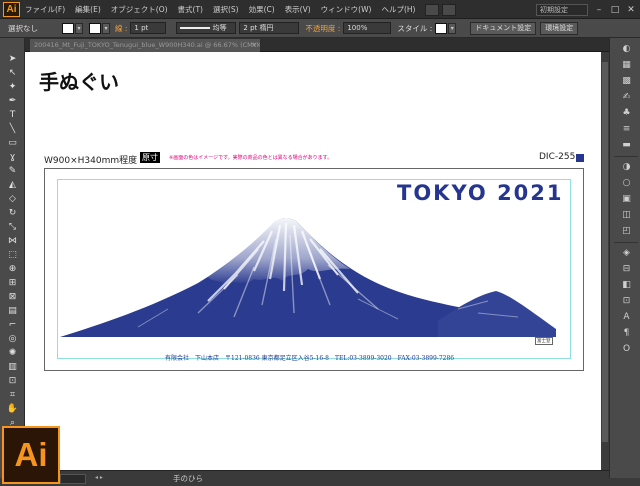 The image size is (640, 486). What do you see at coordinates (12, 143) in the screenshot?
I see `rectangle-icon: ▭` at bounding box center [12, 143].